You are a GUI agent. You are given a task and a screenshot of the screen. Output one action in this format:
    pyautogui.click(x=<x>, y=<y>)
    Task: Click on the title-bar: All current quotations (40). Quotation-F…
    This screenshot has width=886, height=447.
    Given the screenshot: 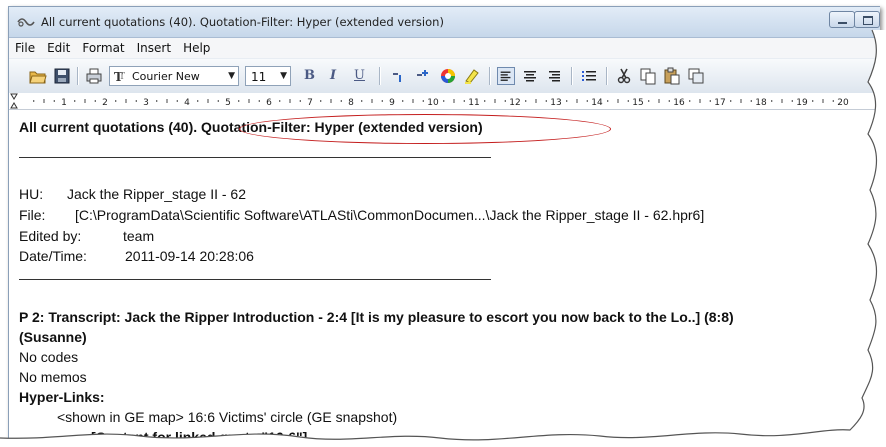 What is the action you would take?
    pyautogui.click(x=444, y=22)
    